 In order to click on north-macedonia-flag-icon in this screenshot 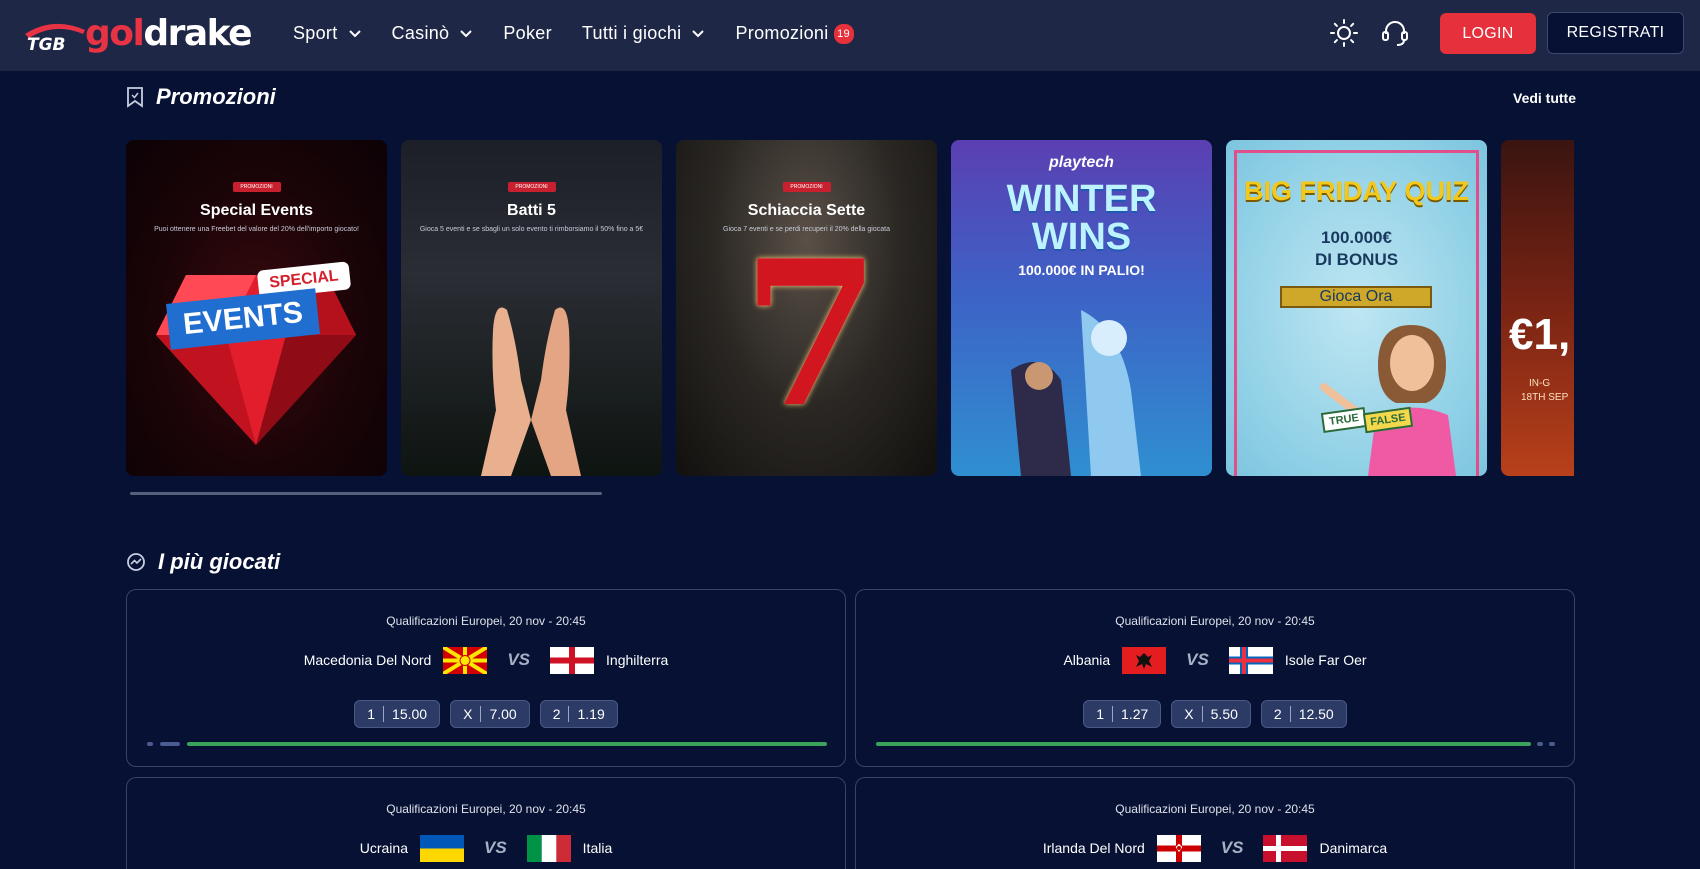, I will do `click(465, 660)`.